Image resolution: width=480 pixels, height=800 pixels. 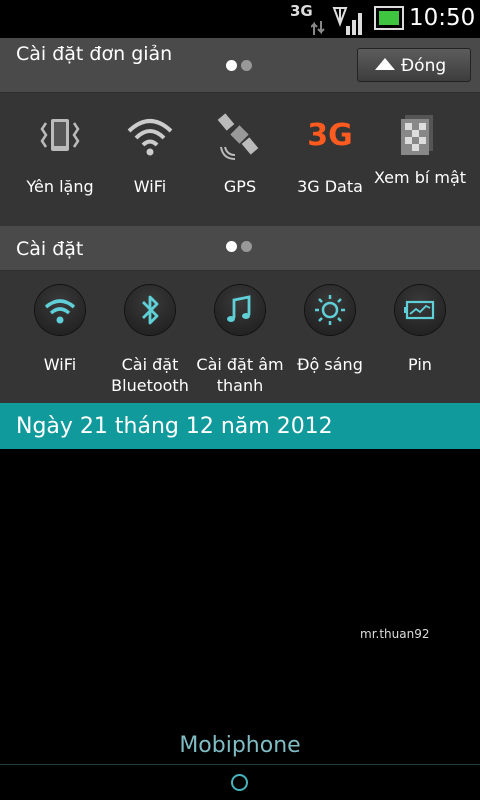 What do you see at coordinates (442, 18) in the screenshot?
I see `clock: 10:50` at bounding box center [442, 18].